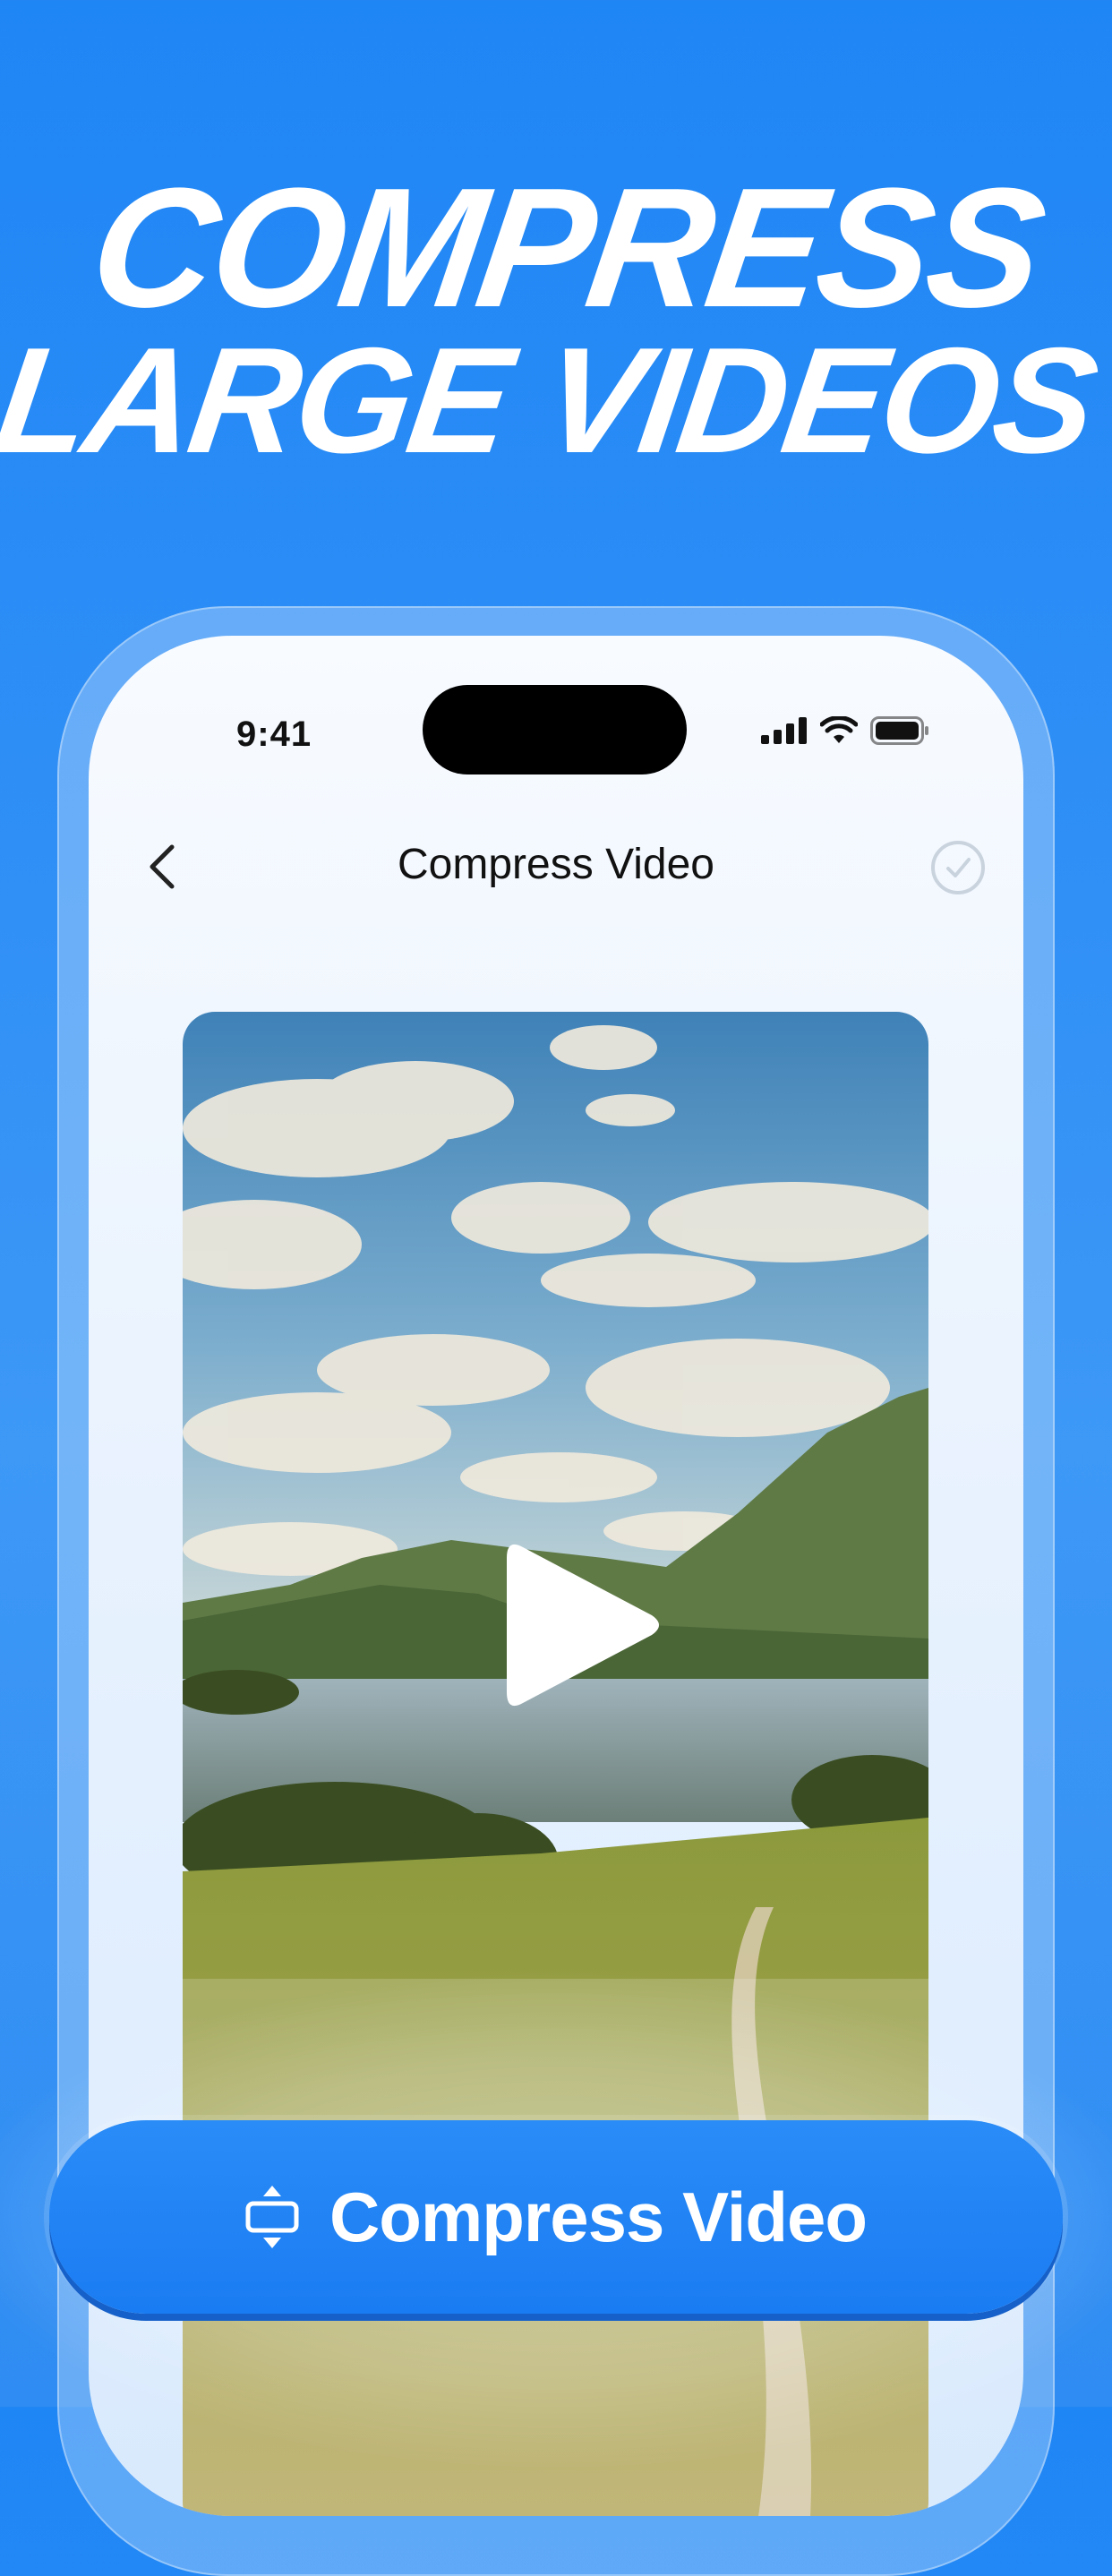 This screenshot has width=1112, height=2576. Describe the element at coordinates (555, 730) in the screenshot. I see `dynamic-island` at that location.